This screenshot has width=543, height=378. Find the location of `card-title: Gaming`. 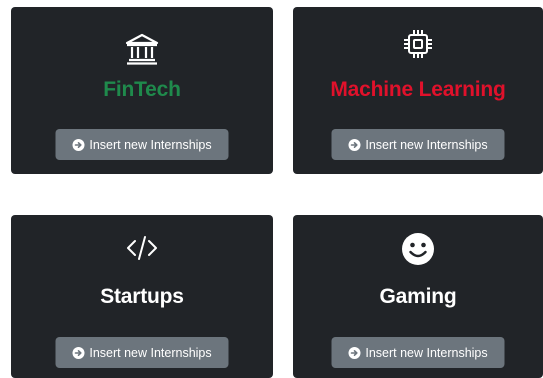

card-title: Gaming is located at coordinates (418, 296).